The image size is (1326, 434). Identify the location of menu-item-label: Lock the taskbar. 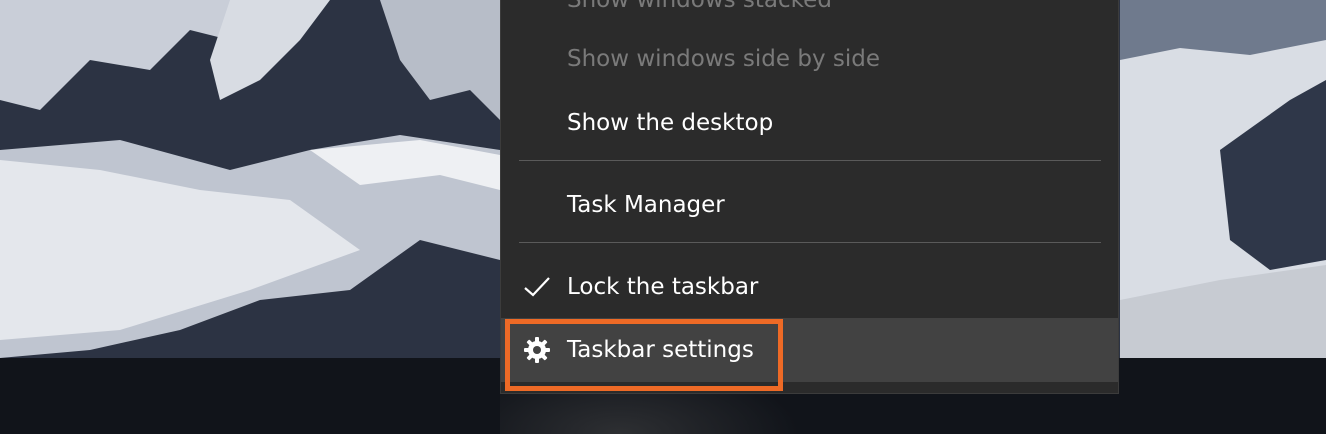
(663, 287).